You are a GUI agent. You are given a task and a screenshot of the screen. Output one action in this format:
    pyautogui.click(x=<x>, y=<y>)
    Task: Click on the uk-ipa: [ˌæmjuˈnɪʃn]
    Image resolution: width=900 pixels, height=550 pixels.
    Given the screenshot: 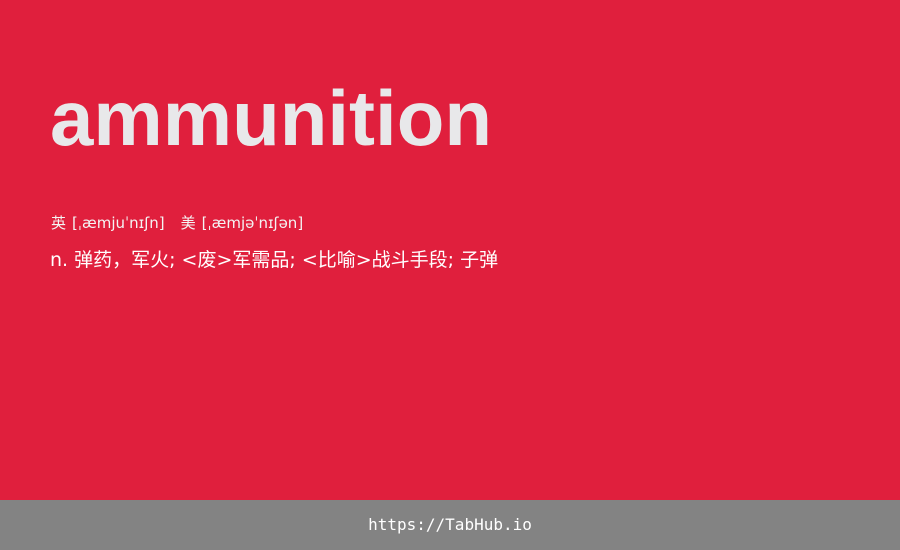 What is the action you would take?
    pyautogui.click(x=118, y=223)
    